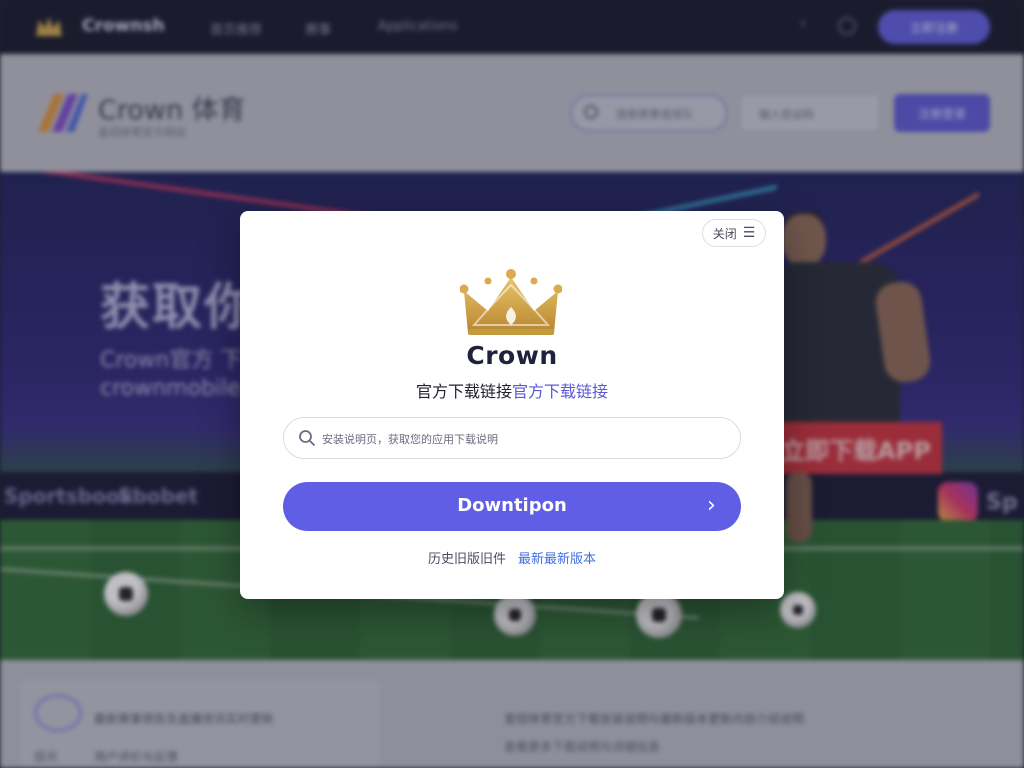  Describe the element at coordinates (724, 233) in the screenshot. I see `close-button-label: 关闭` at that location.